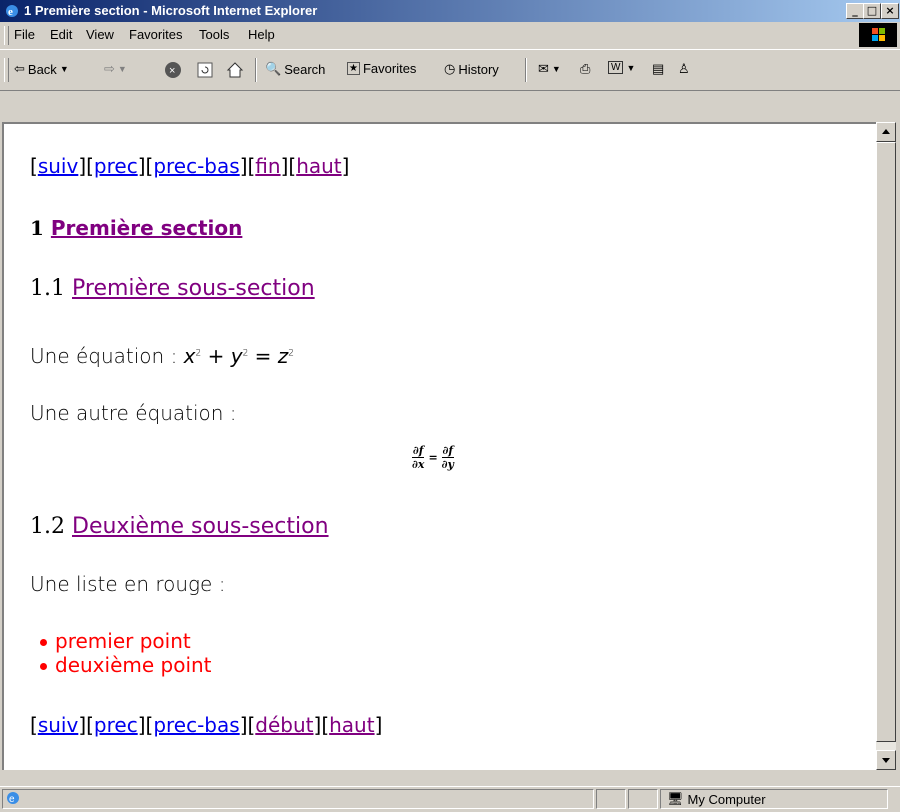 The height and width of the screenshot is (812, 900). I want to click on section-heading: 1 Première section, so click(136, 228).